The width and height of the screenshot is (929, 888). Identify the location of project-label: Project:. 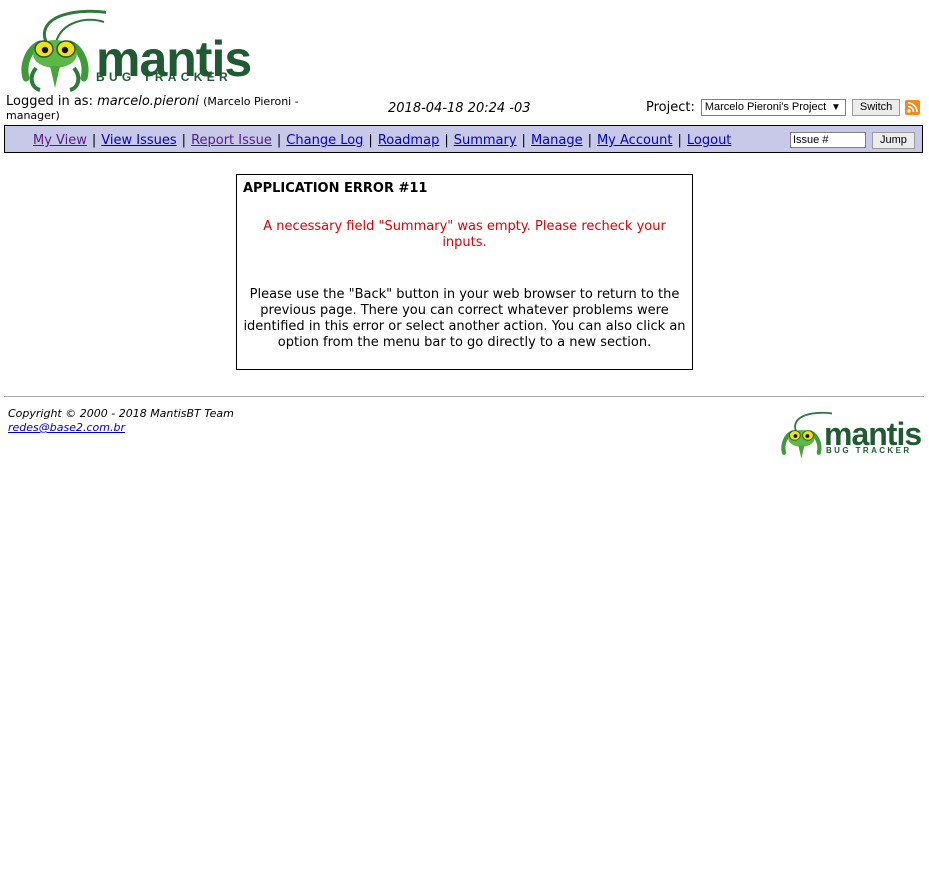
(670, 107).